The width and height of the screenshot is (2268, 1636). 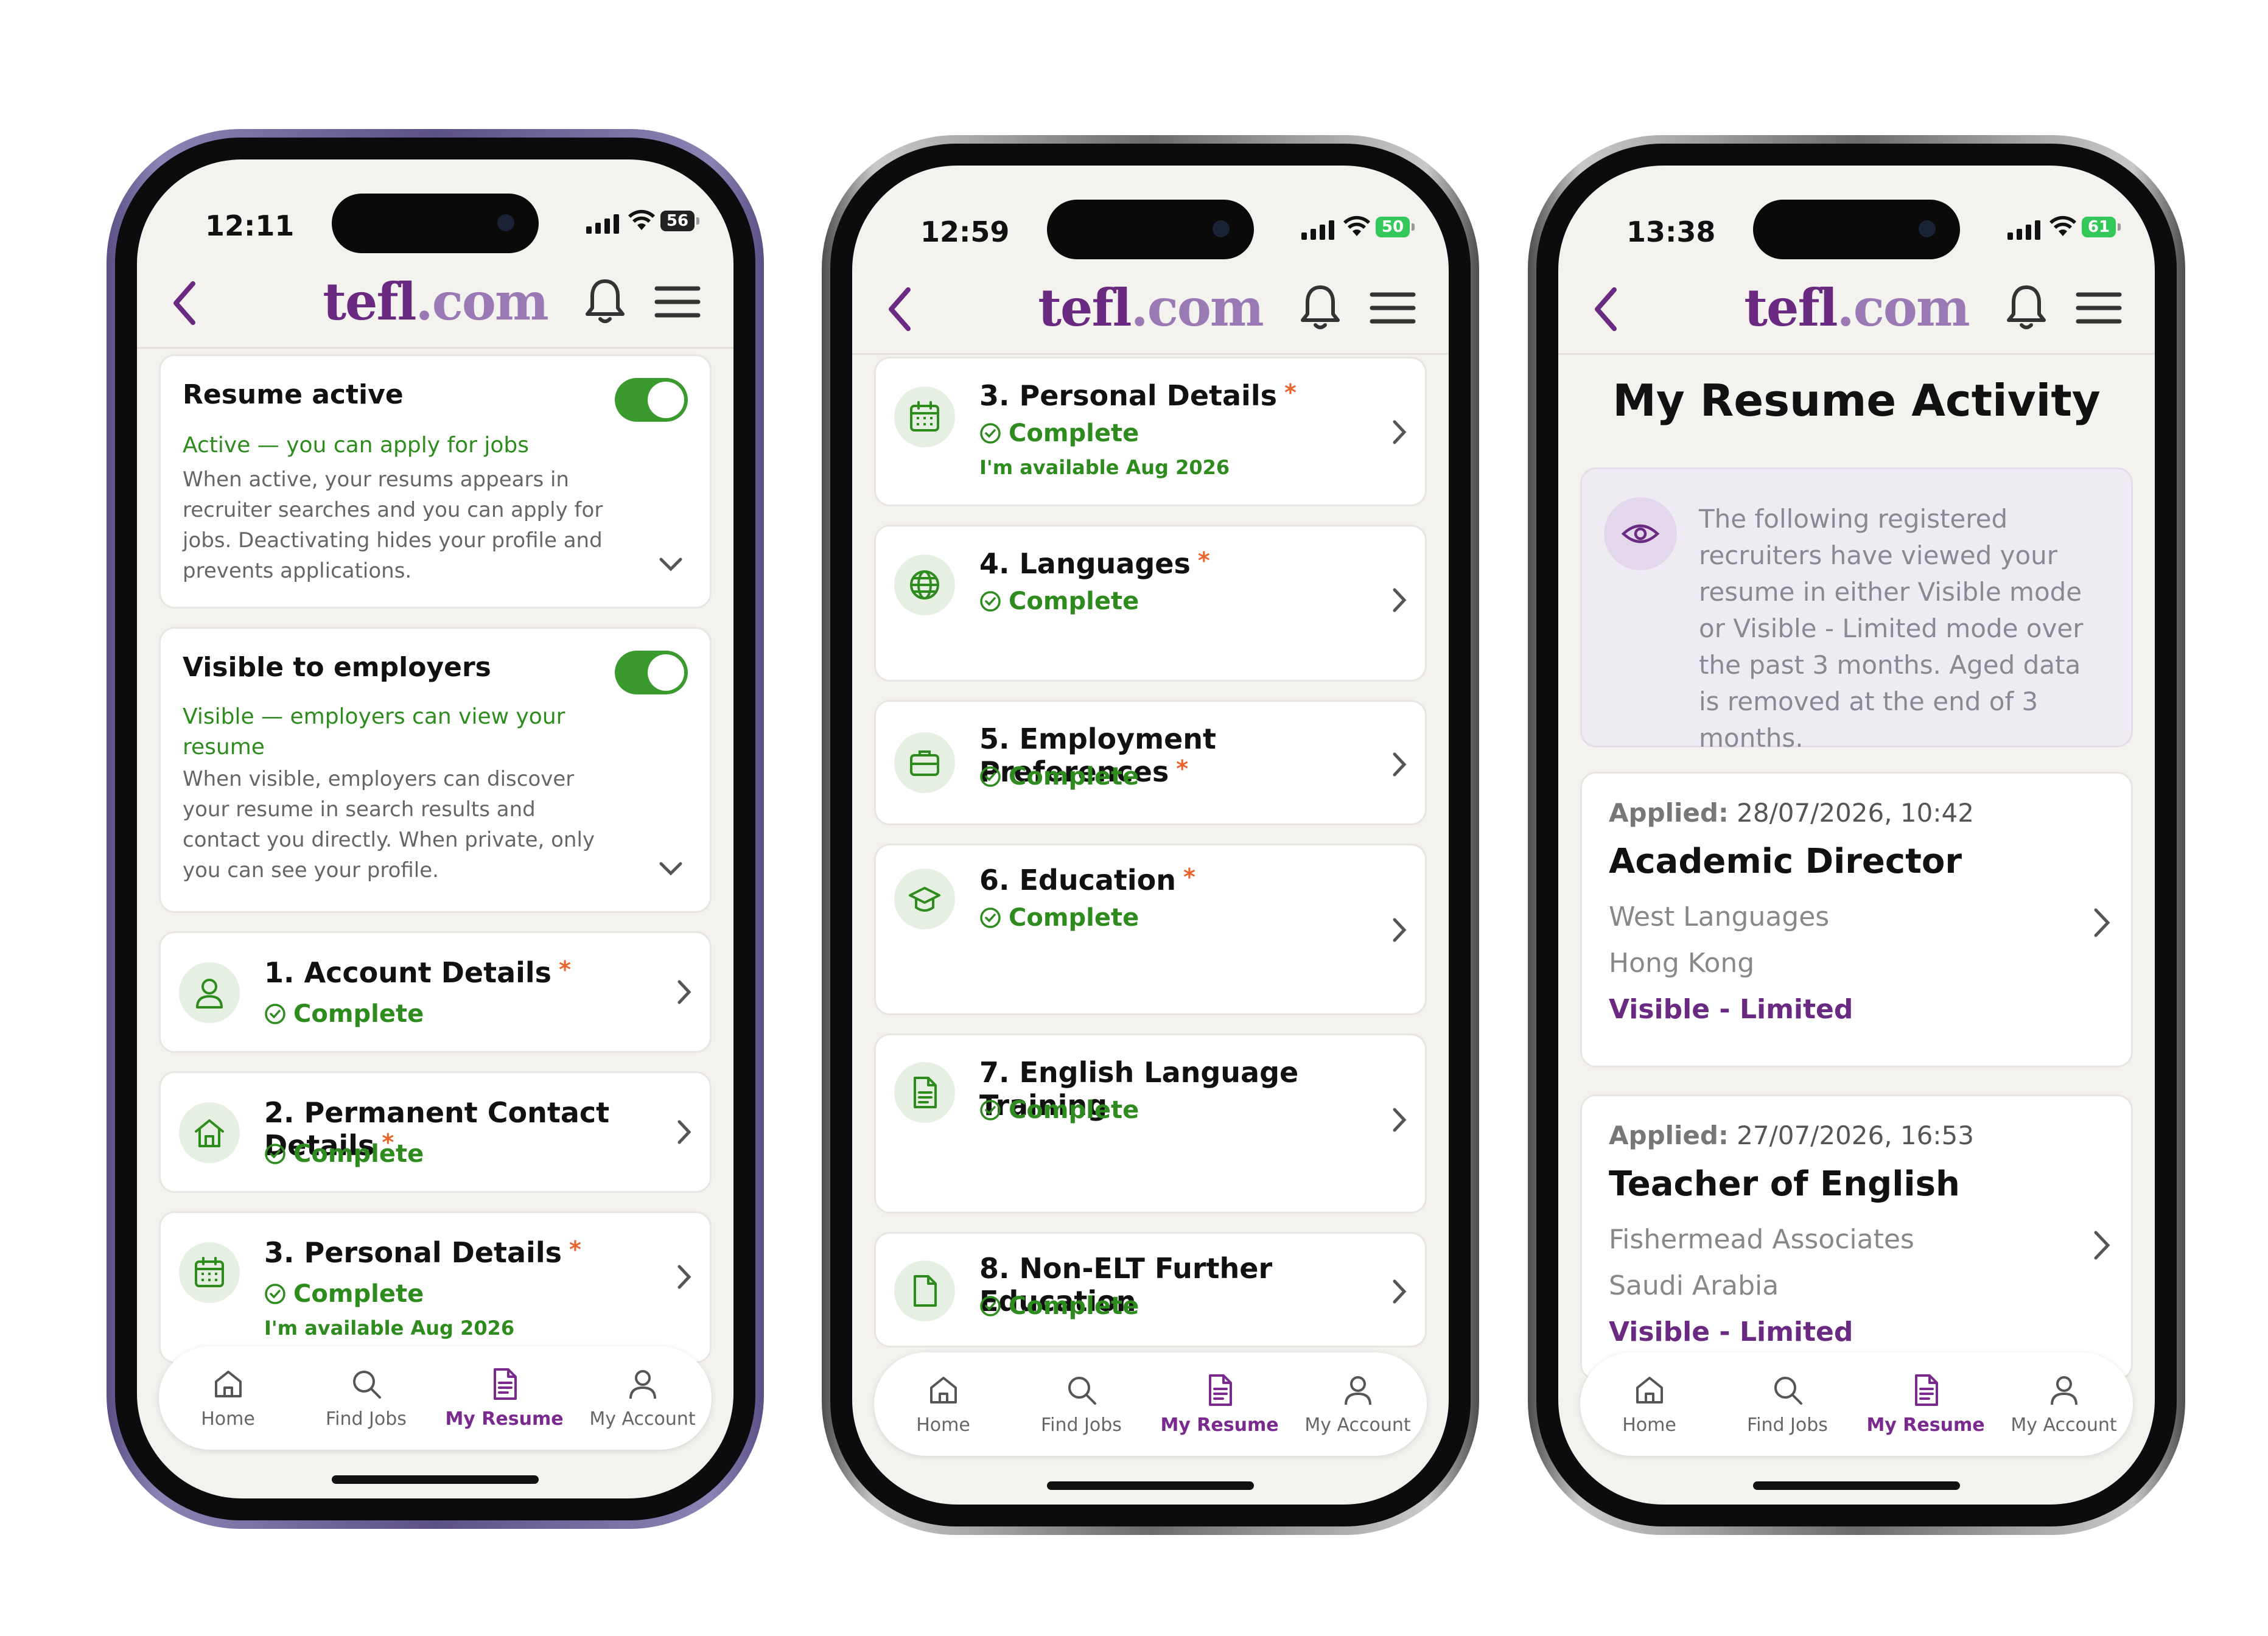 I want to click on job-title: Academic Director, so click(x=1785, y=861).